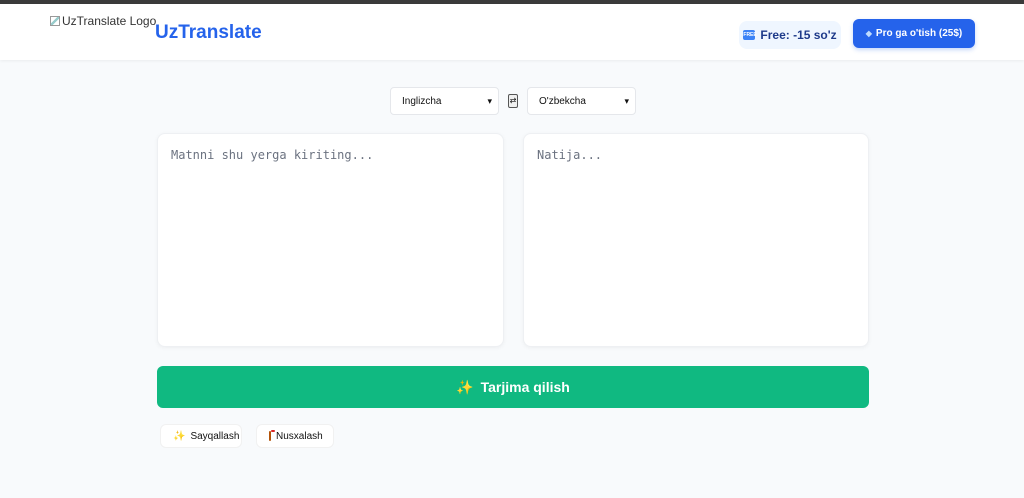 The height and width of the screenshot is (498, 1024). I want to click on polish-label: Sayqallash, so click(215, 436).